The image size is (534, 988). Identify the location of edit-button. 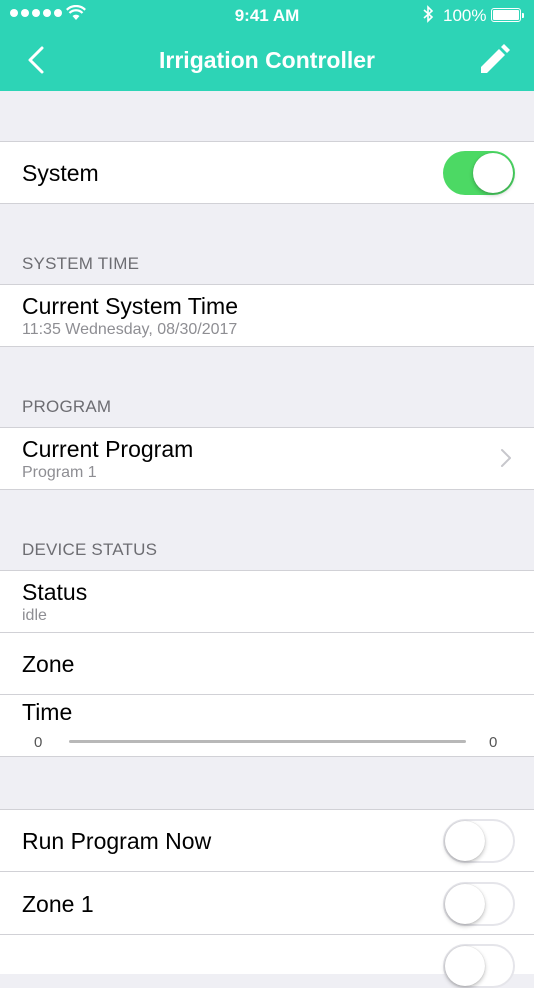
(494, 60).